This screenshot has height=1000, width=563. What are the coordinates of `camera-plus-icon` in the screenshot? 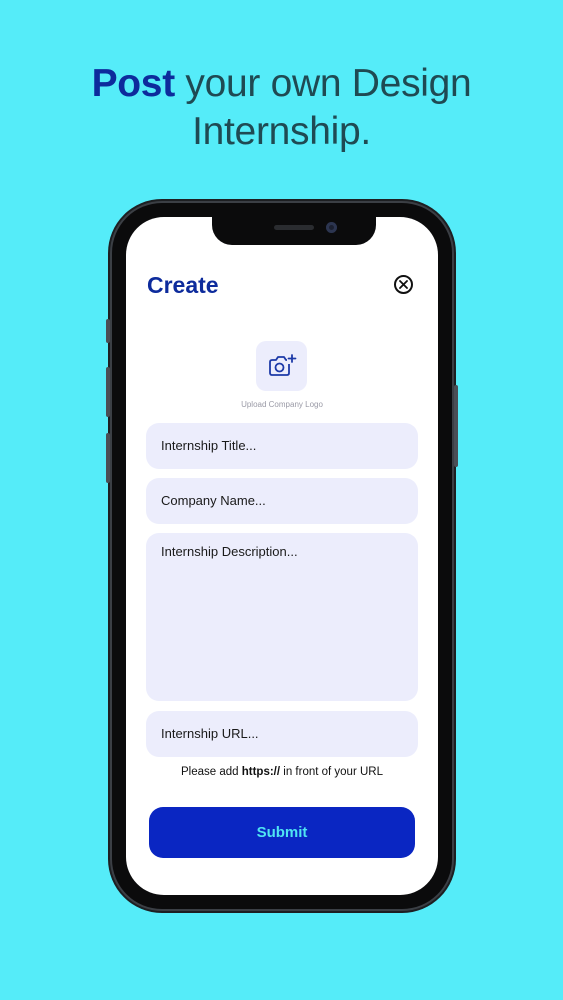 It's located at (282, 365).